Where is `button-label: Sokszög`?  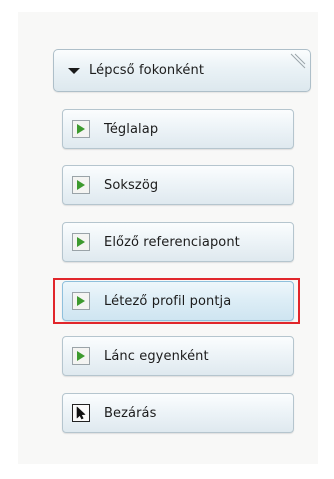 button-label: Sokszög is located at coordinates (131, 185).